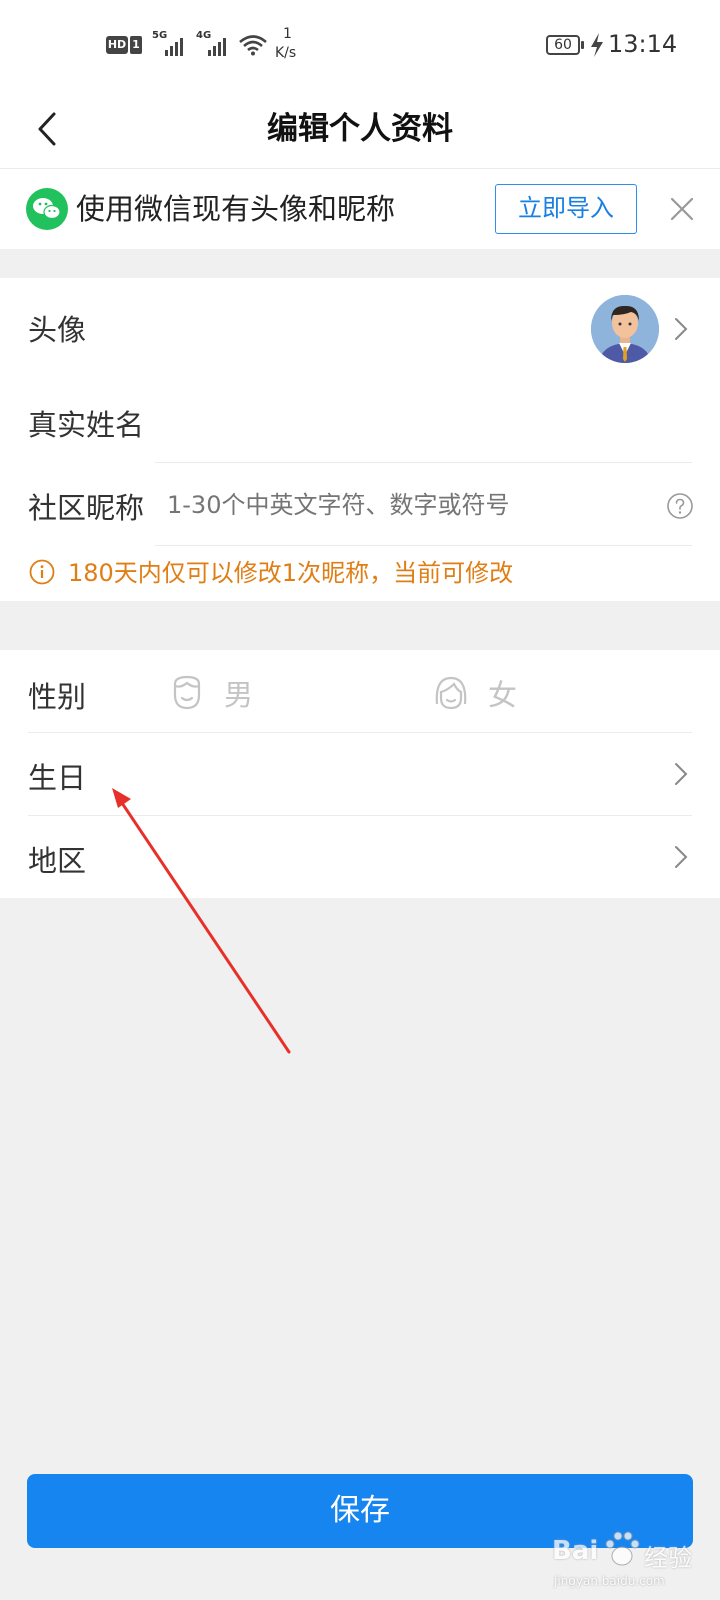 The height and width of the screenshot is (1600, 720). I want to click on female-label: 女, so click(503, 695).